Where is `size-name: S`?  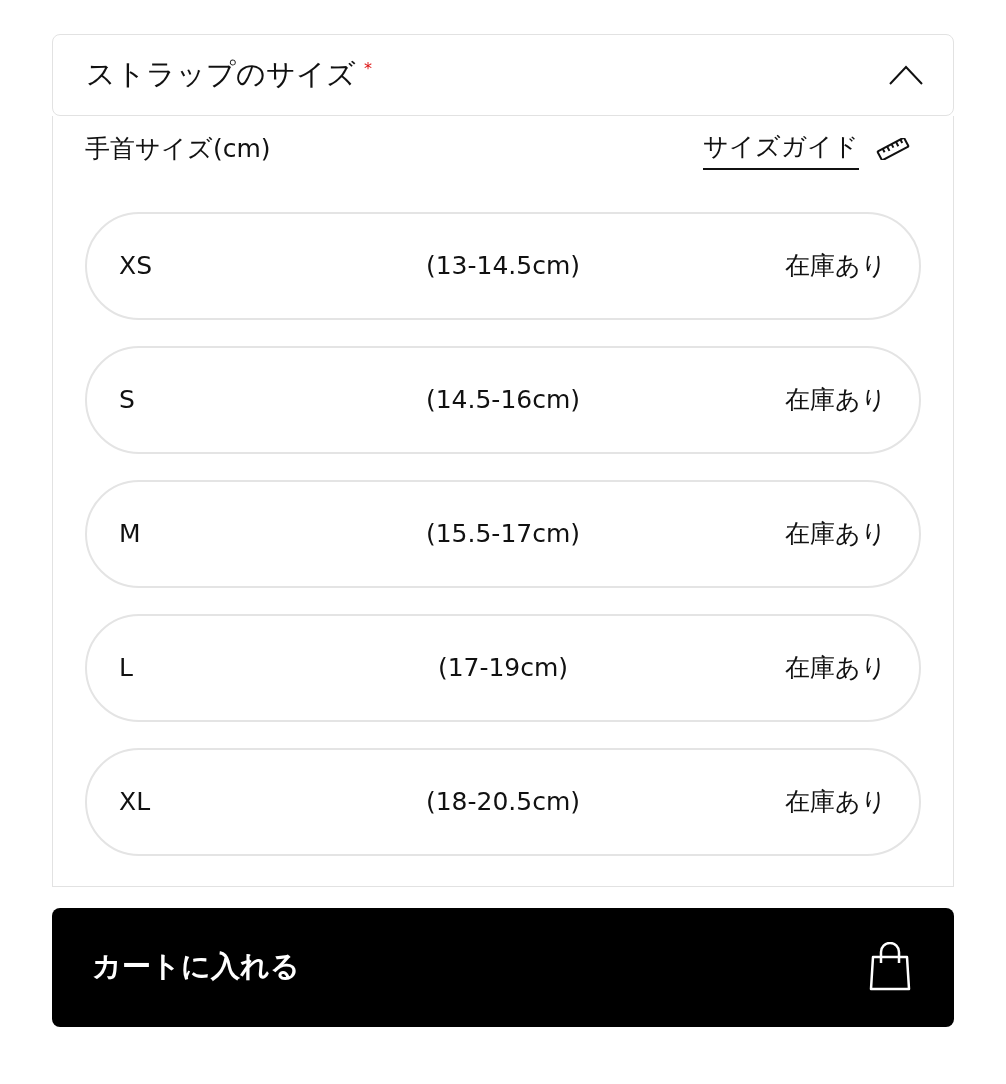
size-name: S is located at coordinates (127, 399).